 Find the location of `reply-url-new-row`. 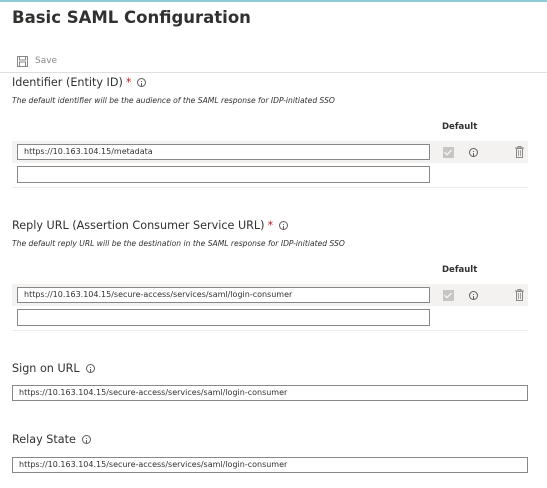

reply-url-new-row is located at coordinates (270, 318).